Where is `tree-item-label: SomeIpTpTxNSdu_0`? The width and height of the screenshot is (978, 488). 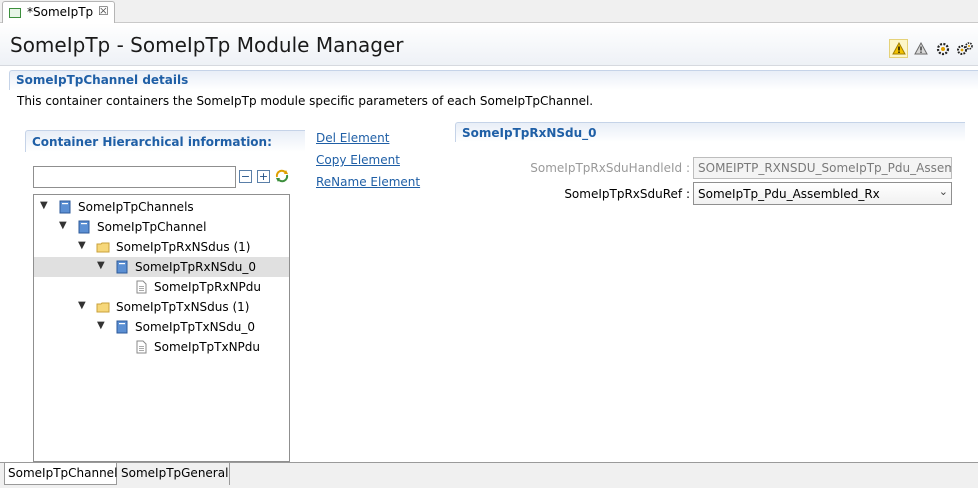 tree-item-label: SomeIpTpTxNSdu_0 is located at coordinates (195, 327).